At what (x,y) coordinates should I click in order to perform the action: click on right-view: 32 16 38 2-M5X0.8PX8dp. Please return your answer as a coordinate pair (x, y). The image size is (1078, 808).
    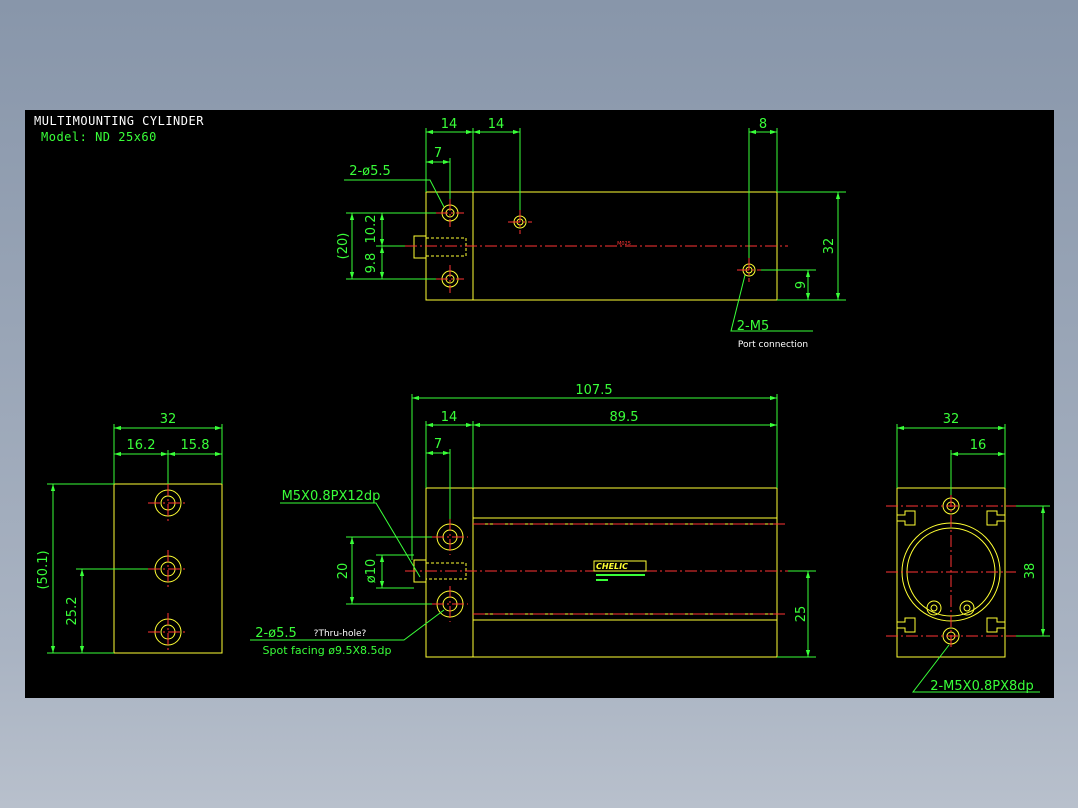
    Looking at the image, I should click on (968, 553).